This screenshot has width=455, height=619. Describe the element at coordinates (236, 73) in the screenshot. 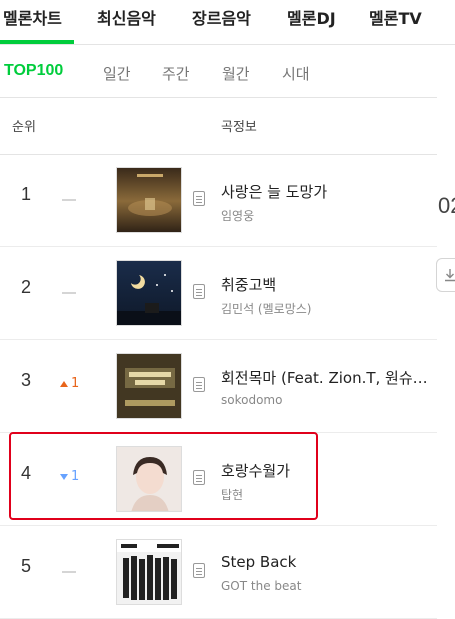

I see `subtab-monthly: 월간` at that location.